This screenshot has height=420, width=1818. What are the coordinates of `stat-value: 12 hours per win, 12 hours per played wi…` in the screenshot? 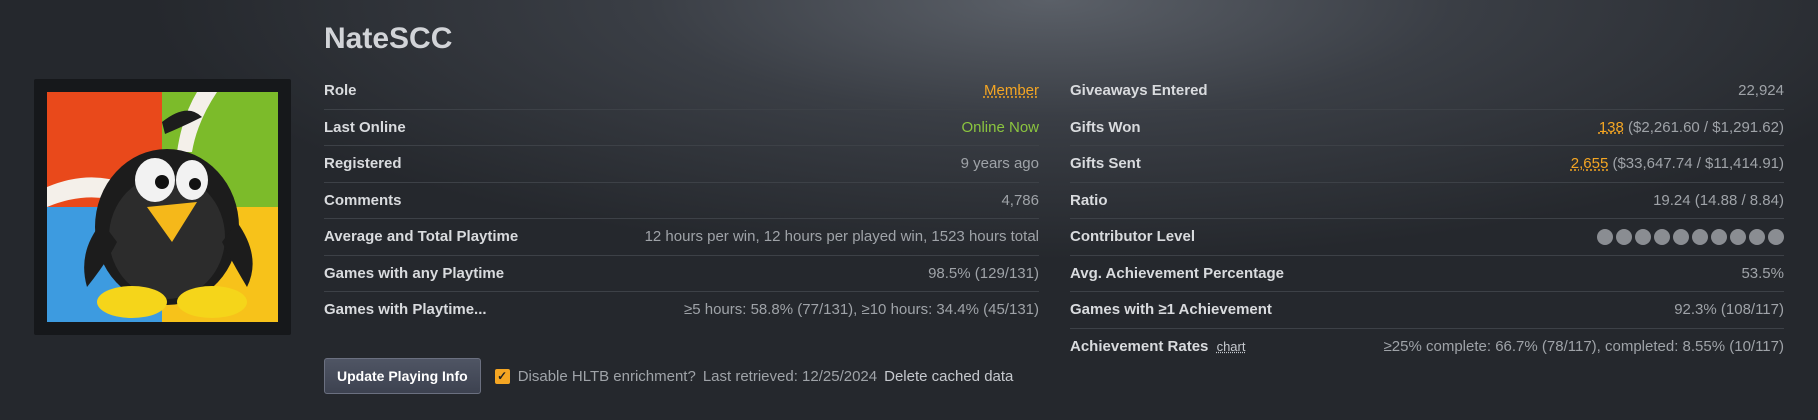 It's located at (841, 237).